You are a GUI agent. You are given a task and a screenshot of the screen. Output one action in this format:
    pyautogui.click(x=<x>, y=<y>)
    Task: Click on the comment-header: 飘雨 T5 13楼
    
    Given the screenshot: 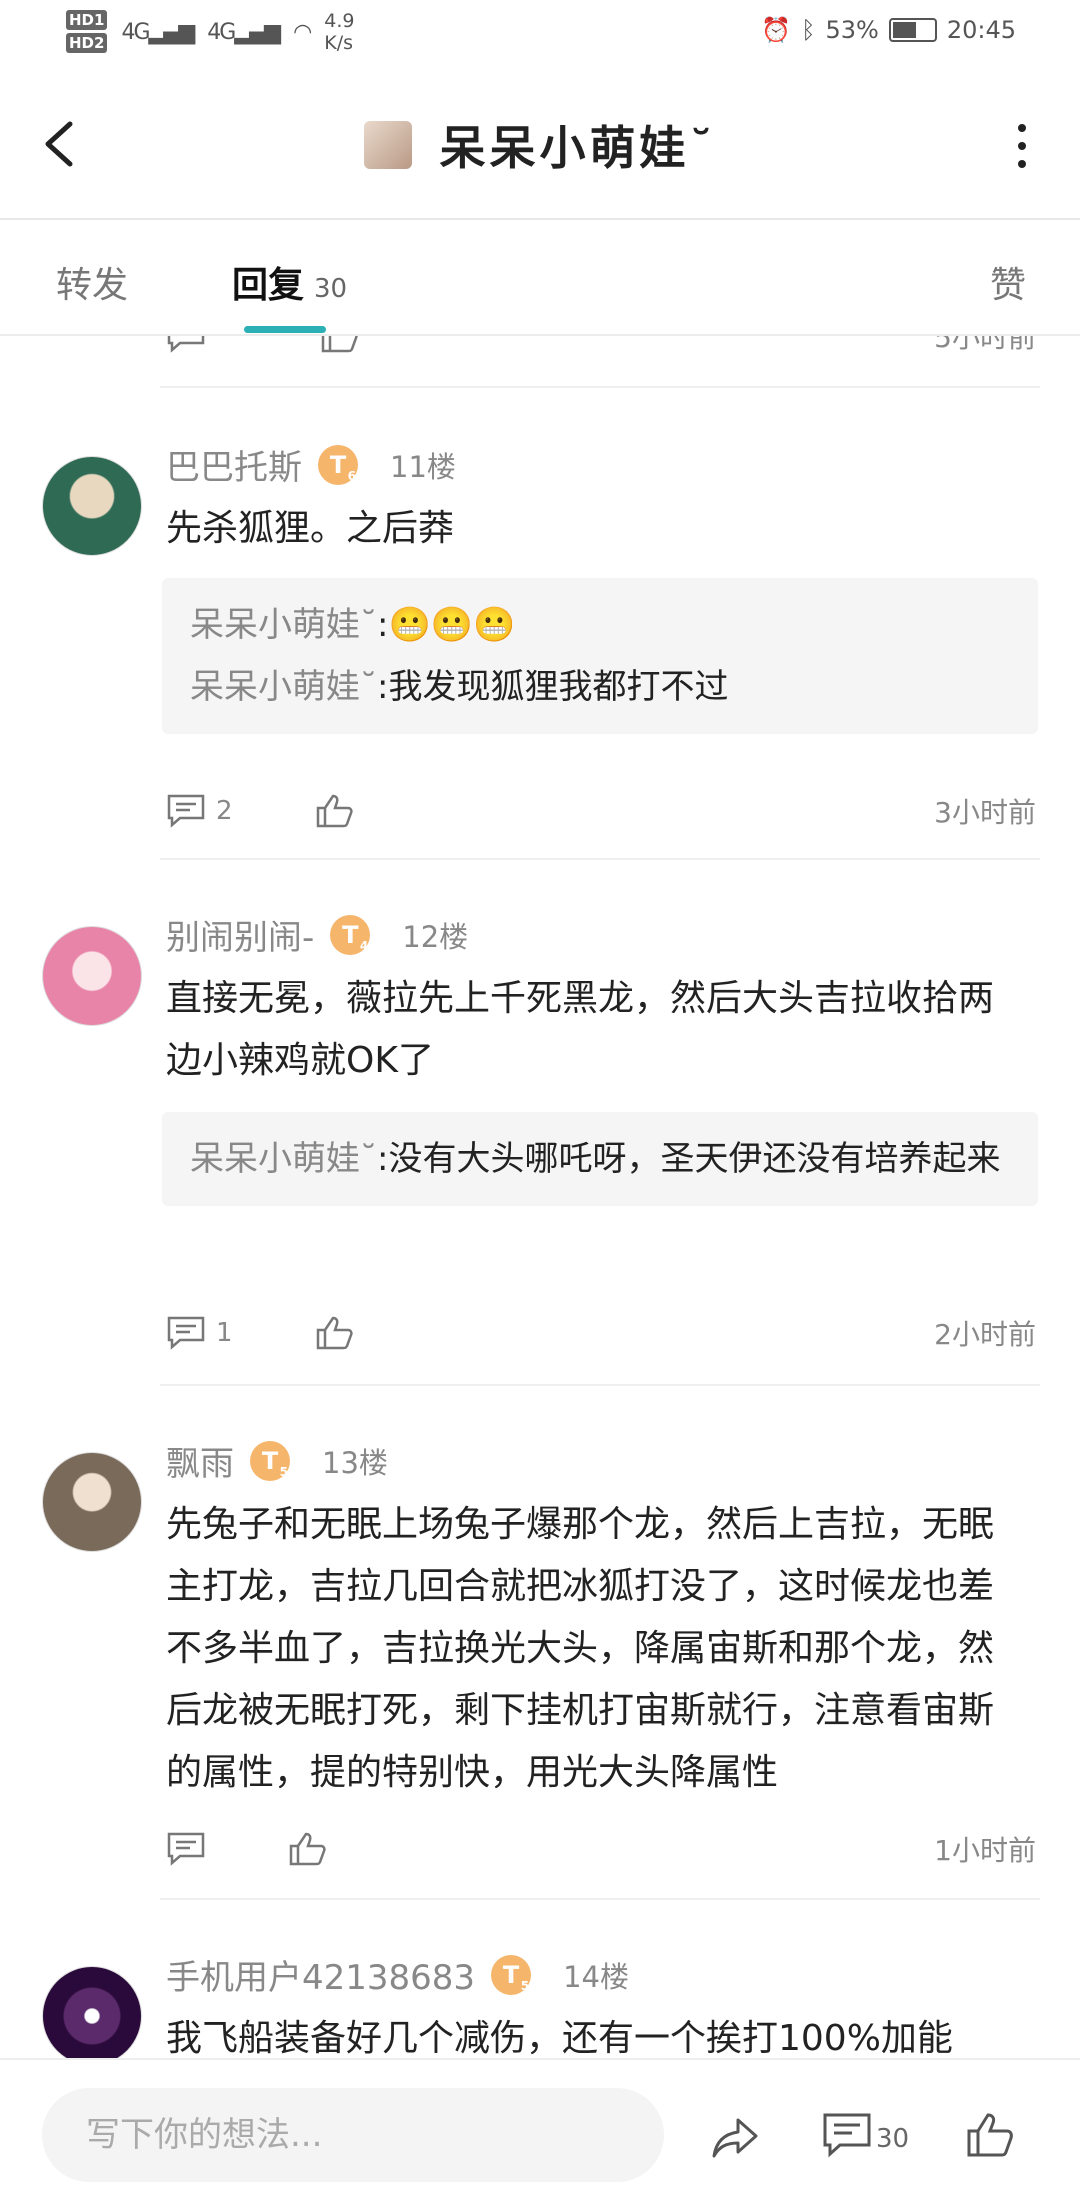 What is the action you would take?
    pyautogui.click(x=277, y=1460)
    